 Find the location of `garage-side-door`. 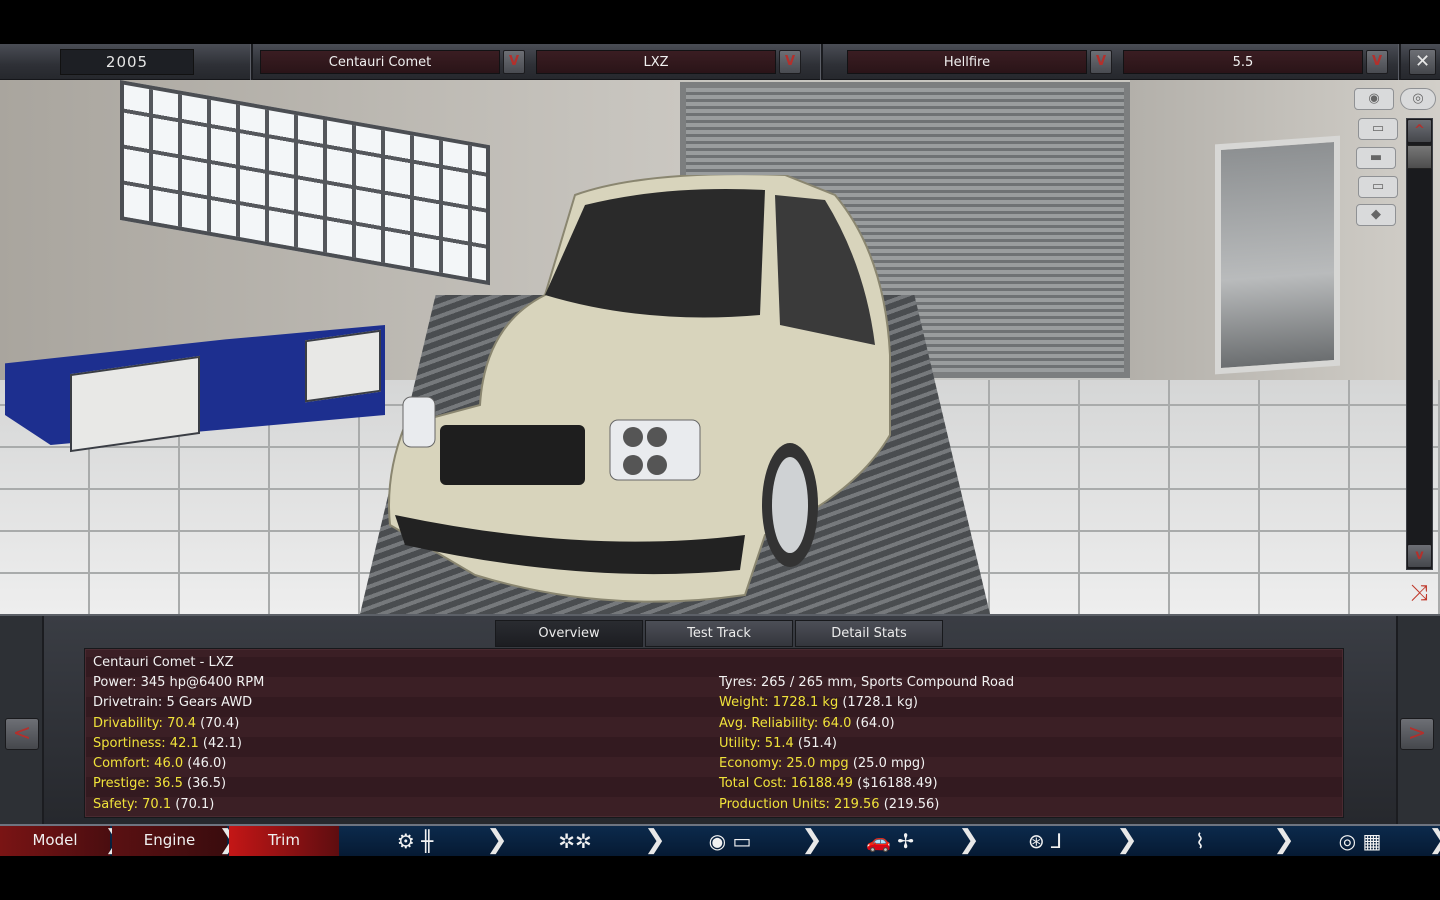

garage-side-door is located at coordinates (1277, 255).